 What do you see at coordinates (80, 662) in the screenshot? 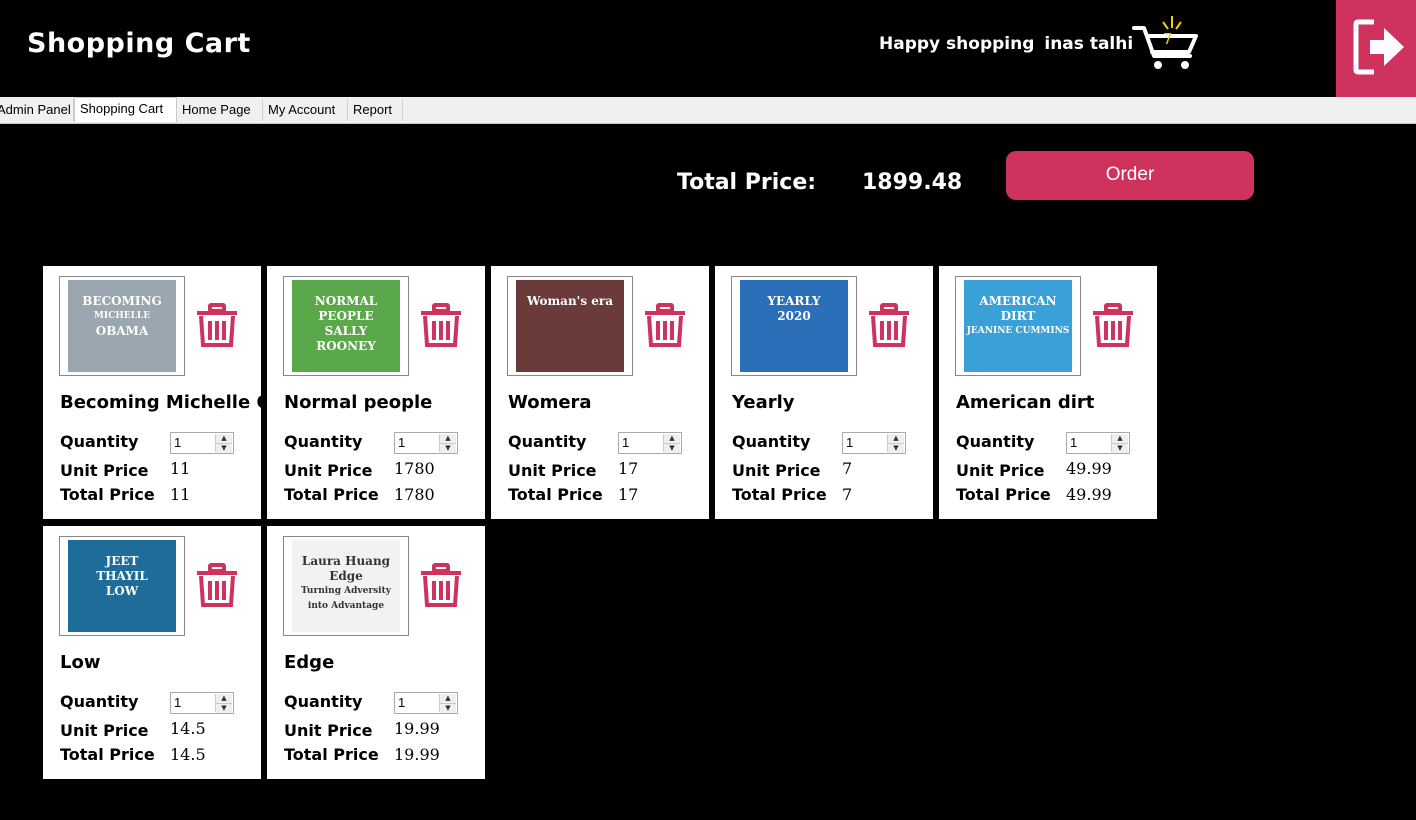
I see `item-title: Low` at bounding box center [80, 662].